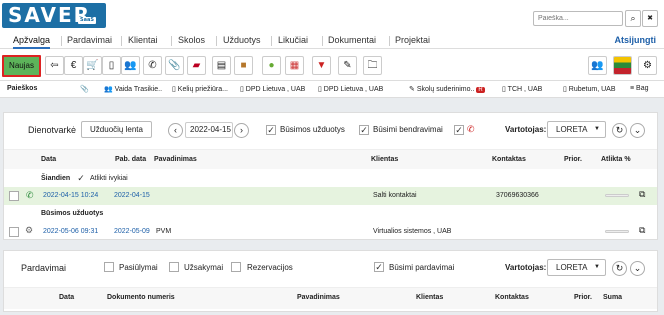  What do you see at coordinates (196, 65) in the screenshot?
I see `ticket-icon: ▰` at bounding box center [196, 65].